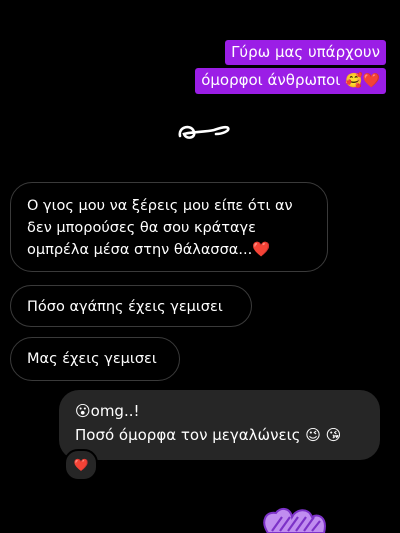  I want to click on story-caption: Γύρω μας υπάρχουν όμορφοι άνθρωποι 🥰❤️, so click(290, 68).